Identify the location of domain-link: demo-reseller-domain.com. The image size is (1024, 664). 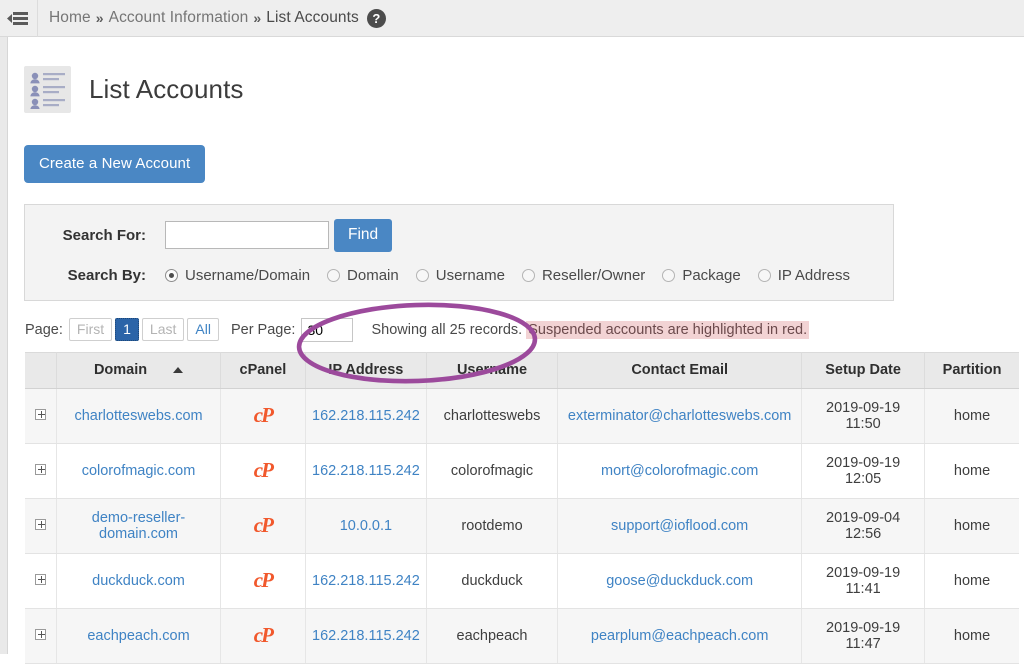
(138, 526).